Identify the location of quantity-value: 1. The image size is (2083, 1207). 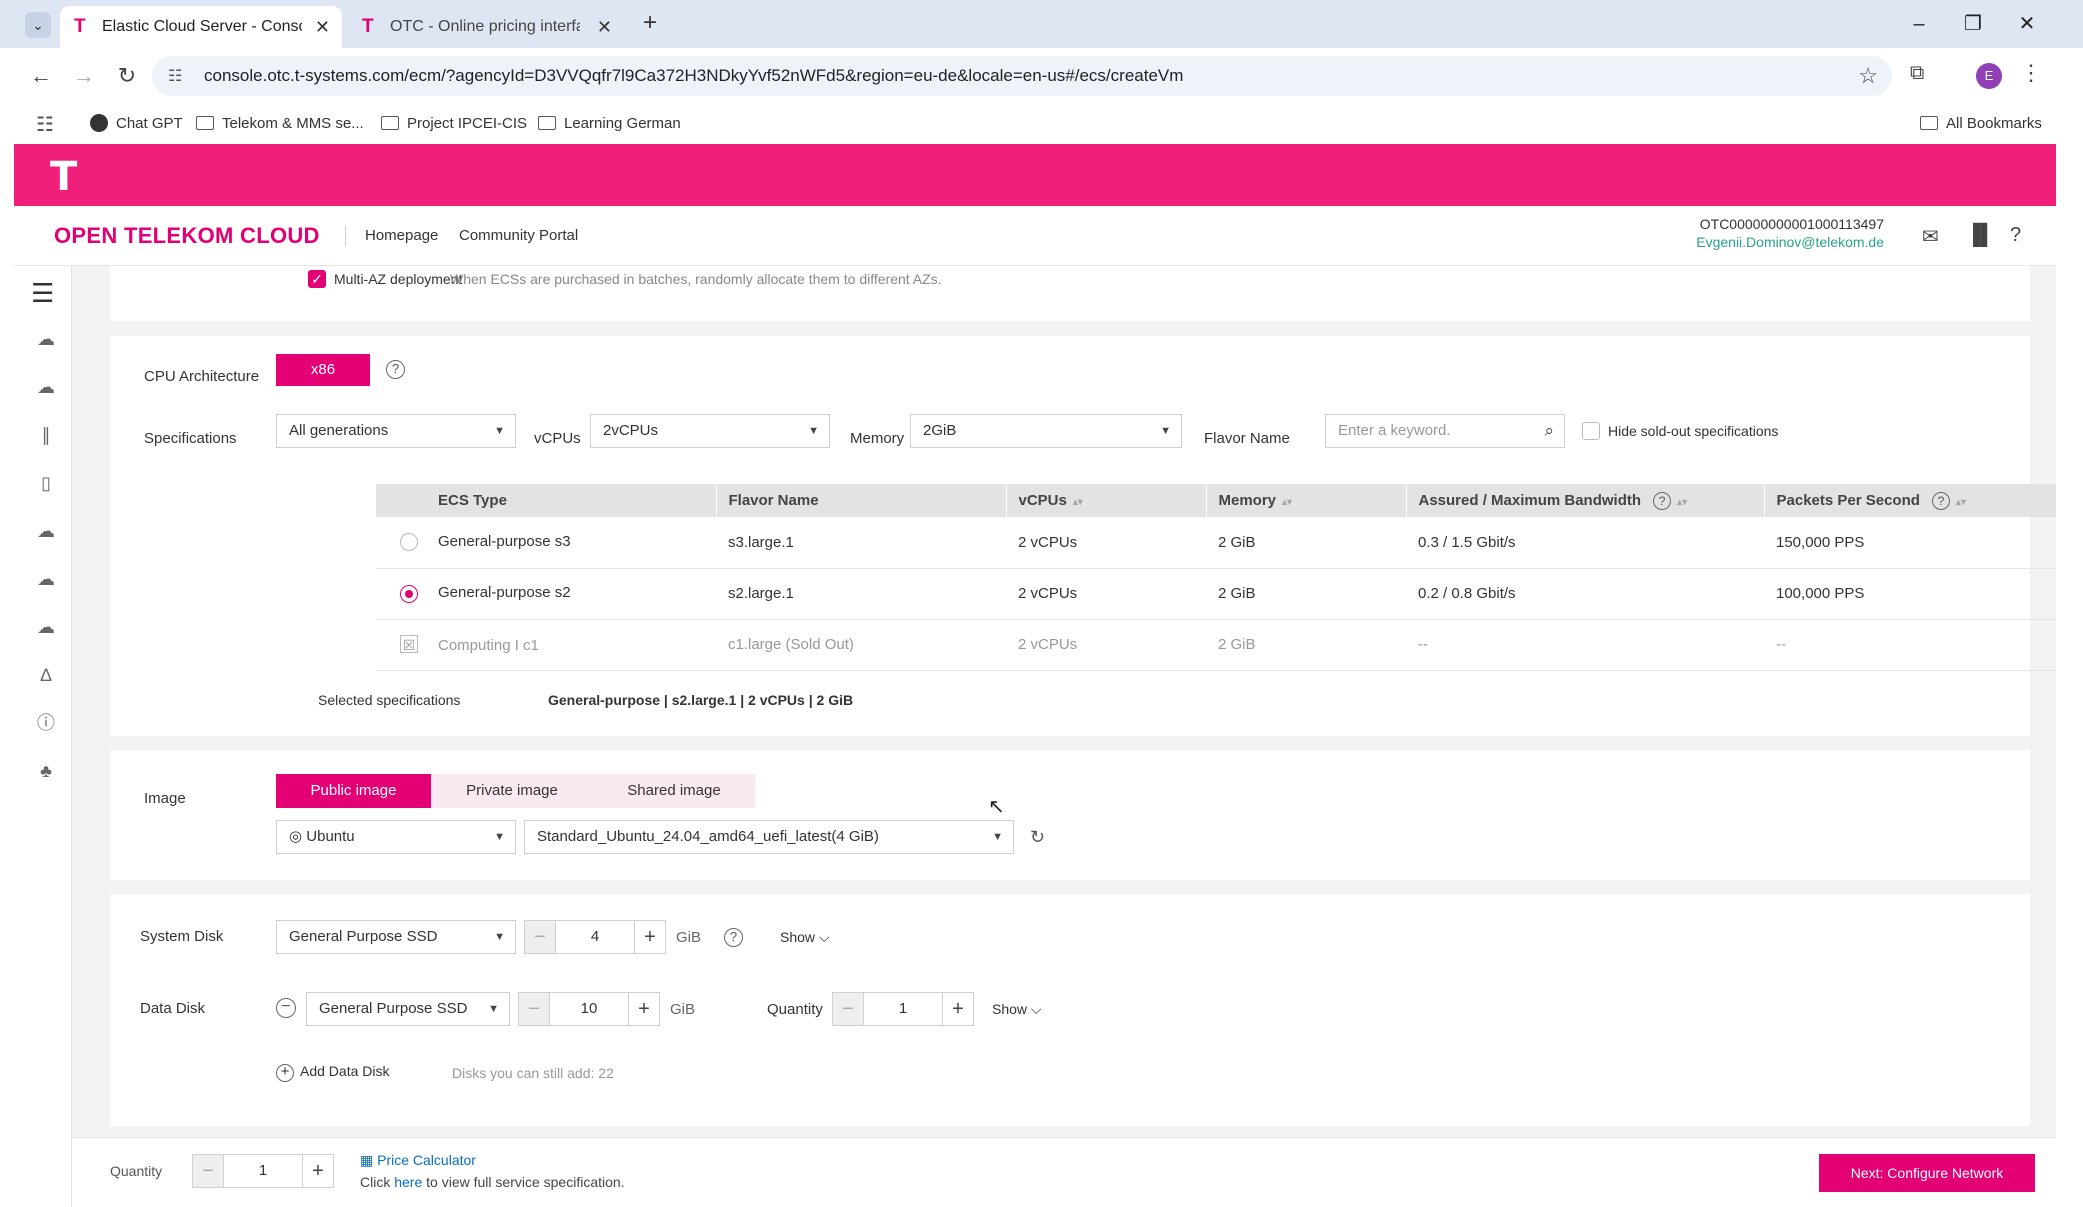
(263, 1171).